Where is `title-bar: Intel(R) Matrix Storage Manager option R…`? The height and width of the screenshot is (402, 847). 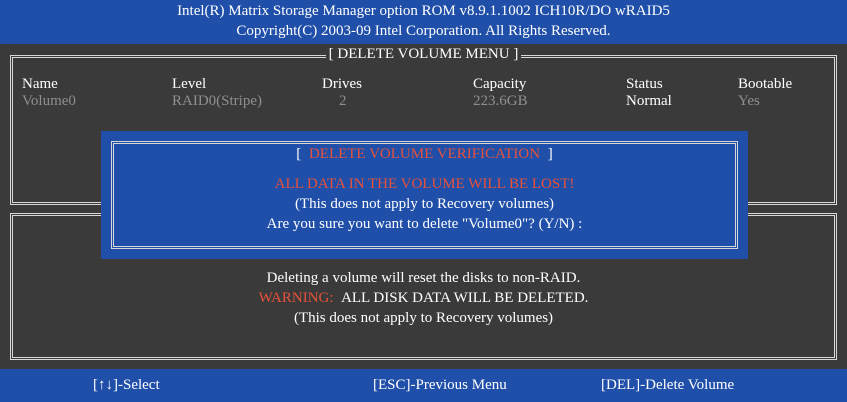 title-bar: Intel(R) Matrix Storage Manager option R… is located at coordinates (423, 22).